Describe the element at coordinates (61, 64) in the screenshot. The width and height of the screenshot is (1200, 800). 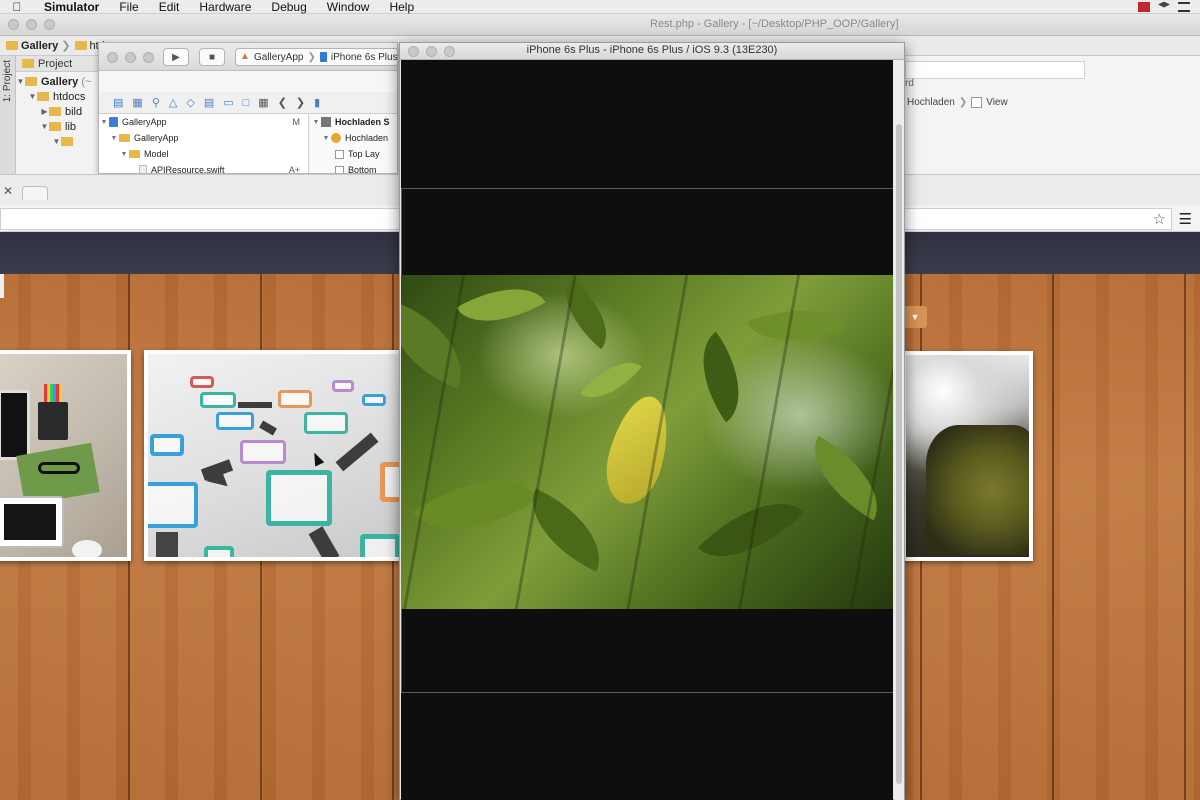
I see `project-panel-header: Project` at that location.